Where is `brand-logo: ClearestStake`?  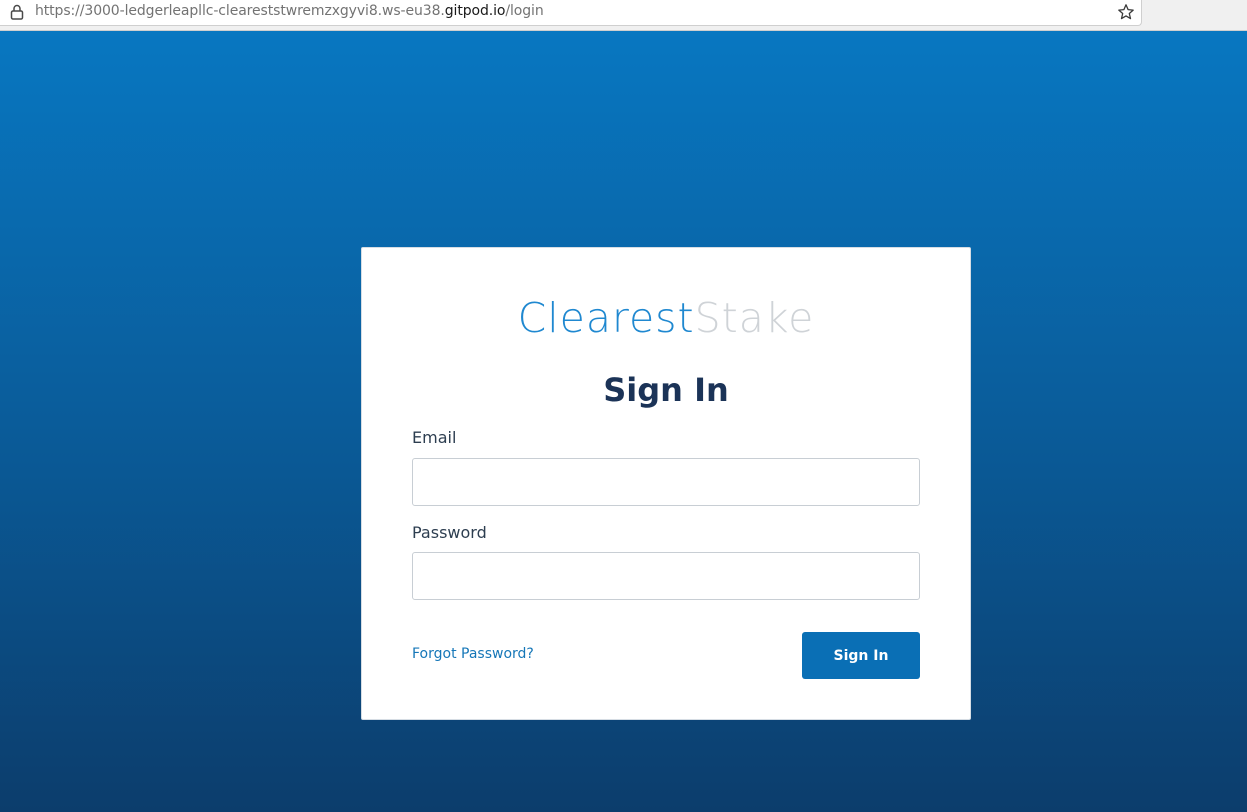
brand-logo: ClearestStake is located at coordinates (666, 318).